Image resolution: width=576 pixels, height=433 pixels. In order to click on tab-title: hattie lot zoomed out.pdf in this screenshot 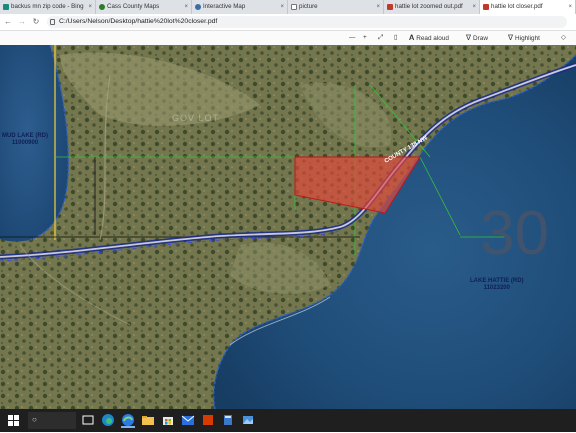, I will do `click(429, 6)`.